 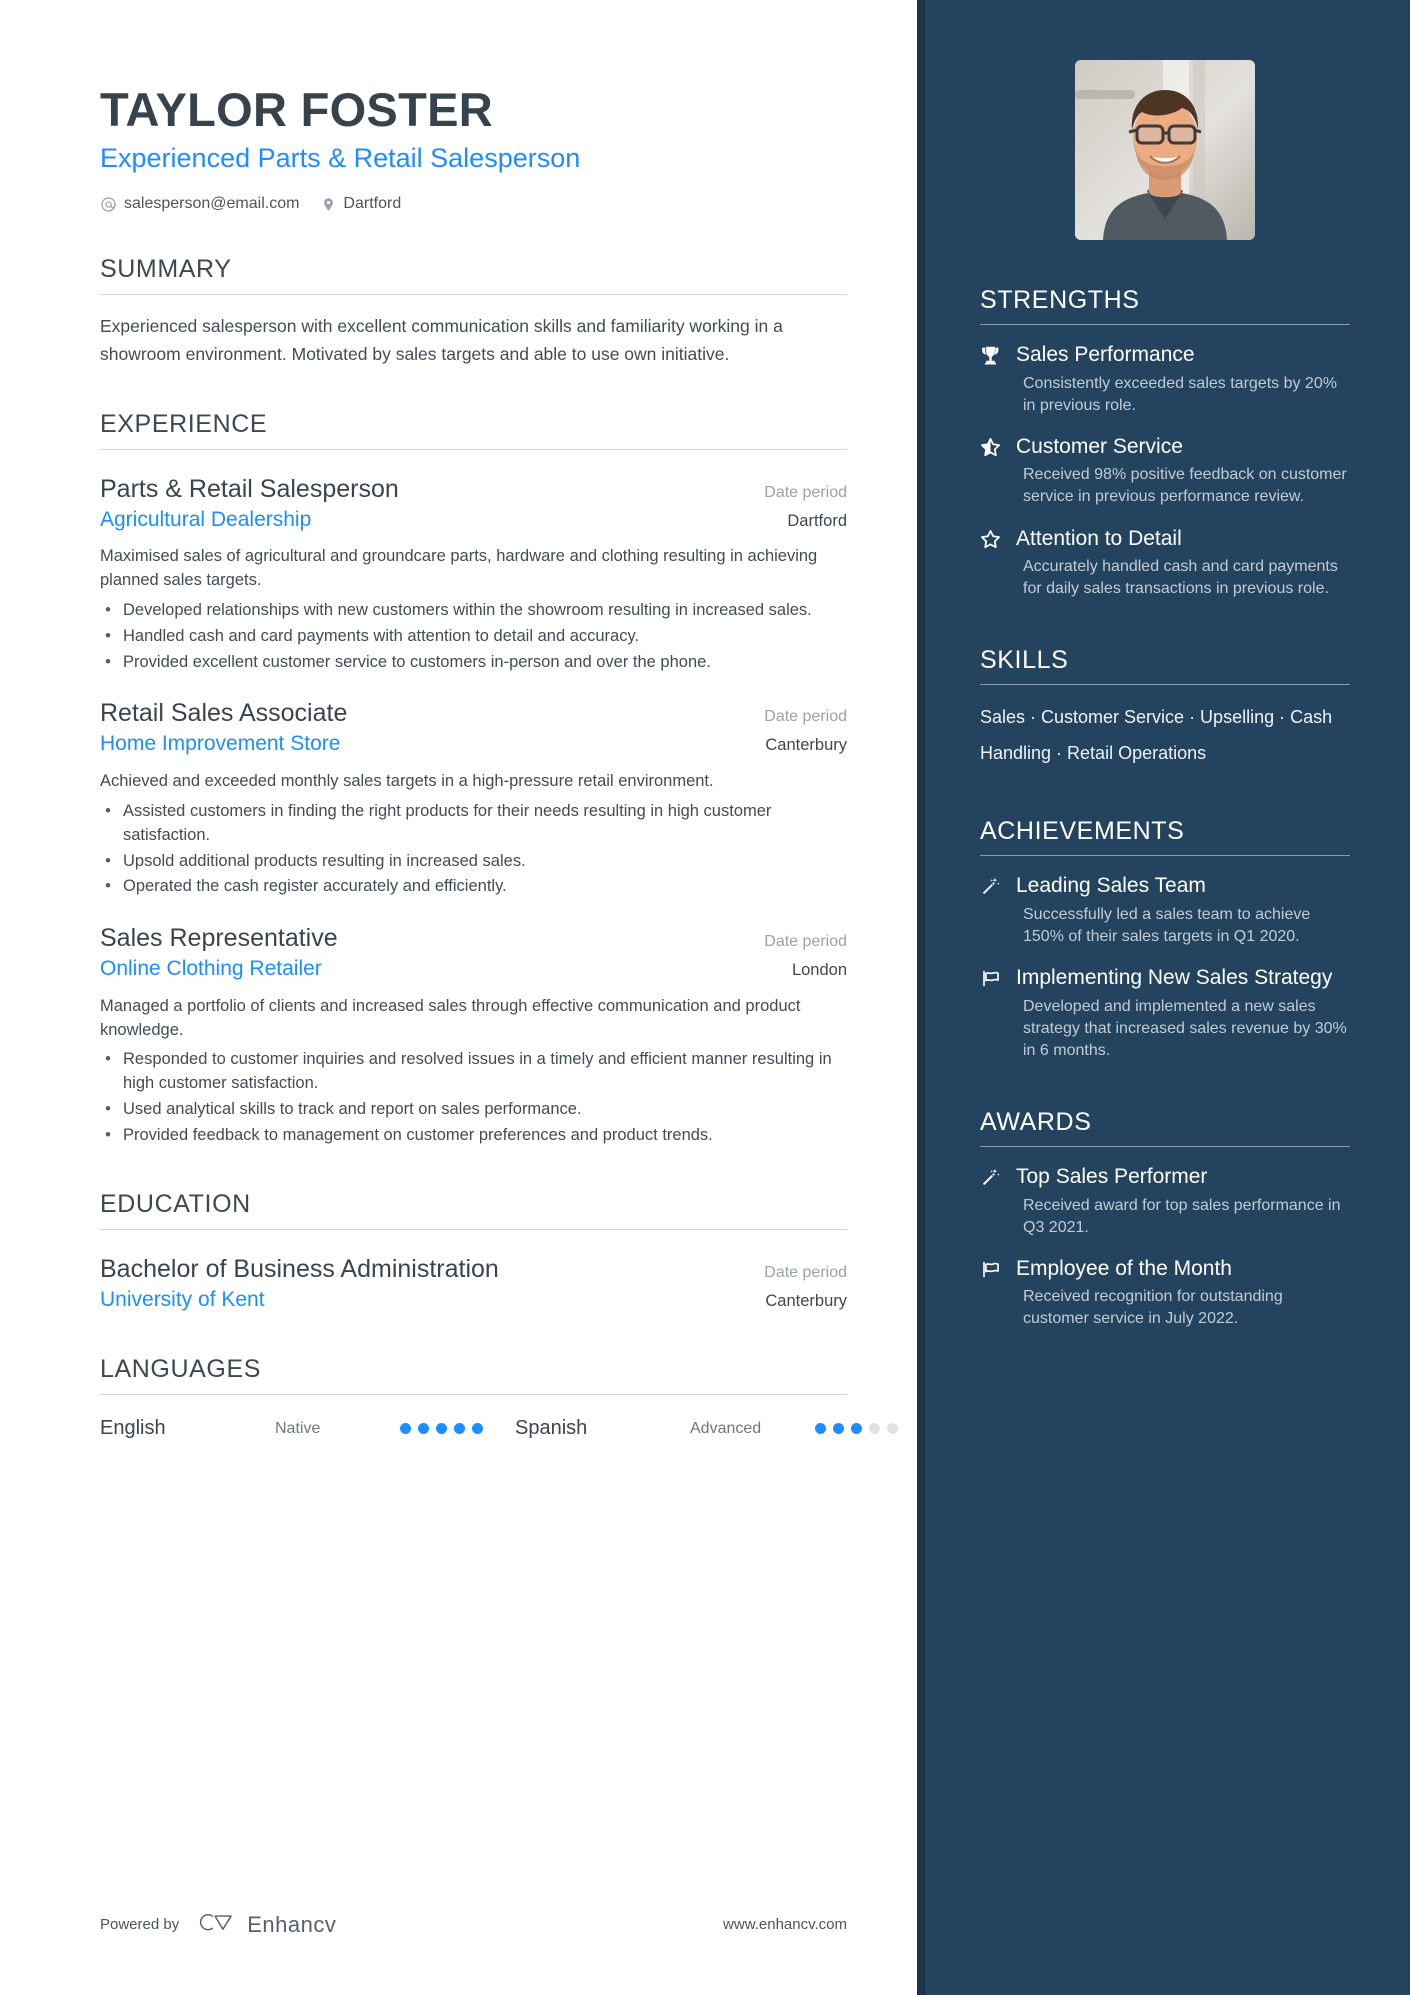 What do you see at coordinates (473, 489) in the screenshot?
I see `entry-header: Parts & Retail Salesperson Date period` at bounding box center [473, 489].